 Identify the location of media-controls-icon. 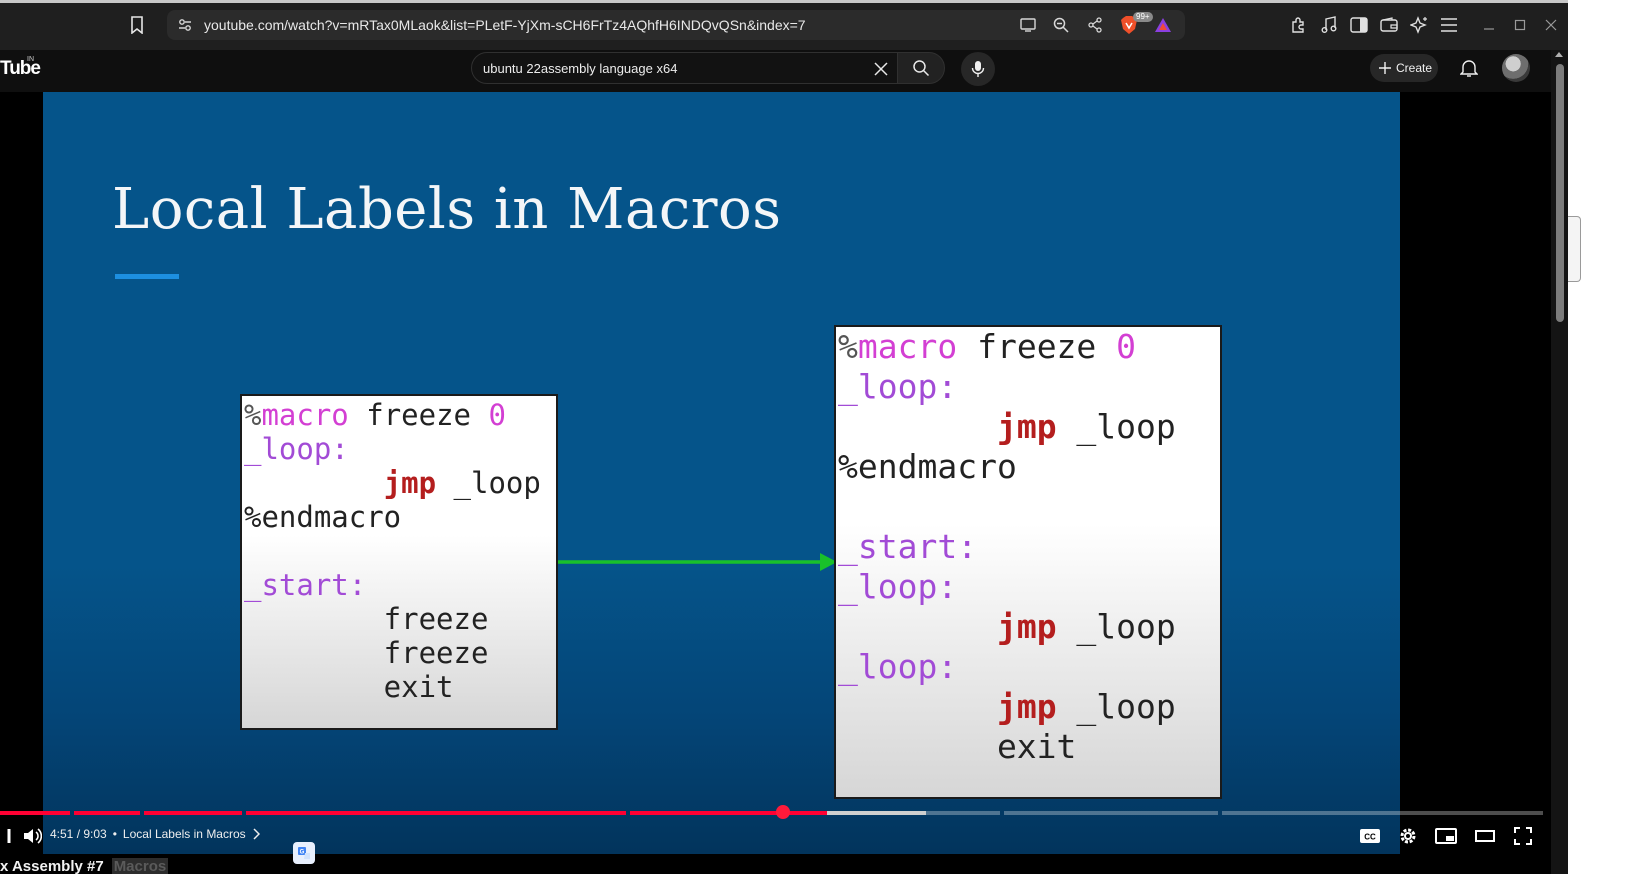
(1329, 25).